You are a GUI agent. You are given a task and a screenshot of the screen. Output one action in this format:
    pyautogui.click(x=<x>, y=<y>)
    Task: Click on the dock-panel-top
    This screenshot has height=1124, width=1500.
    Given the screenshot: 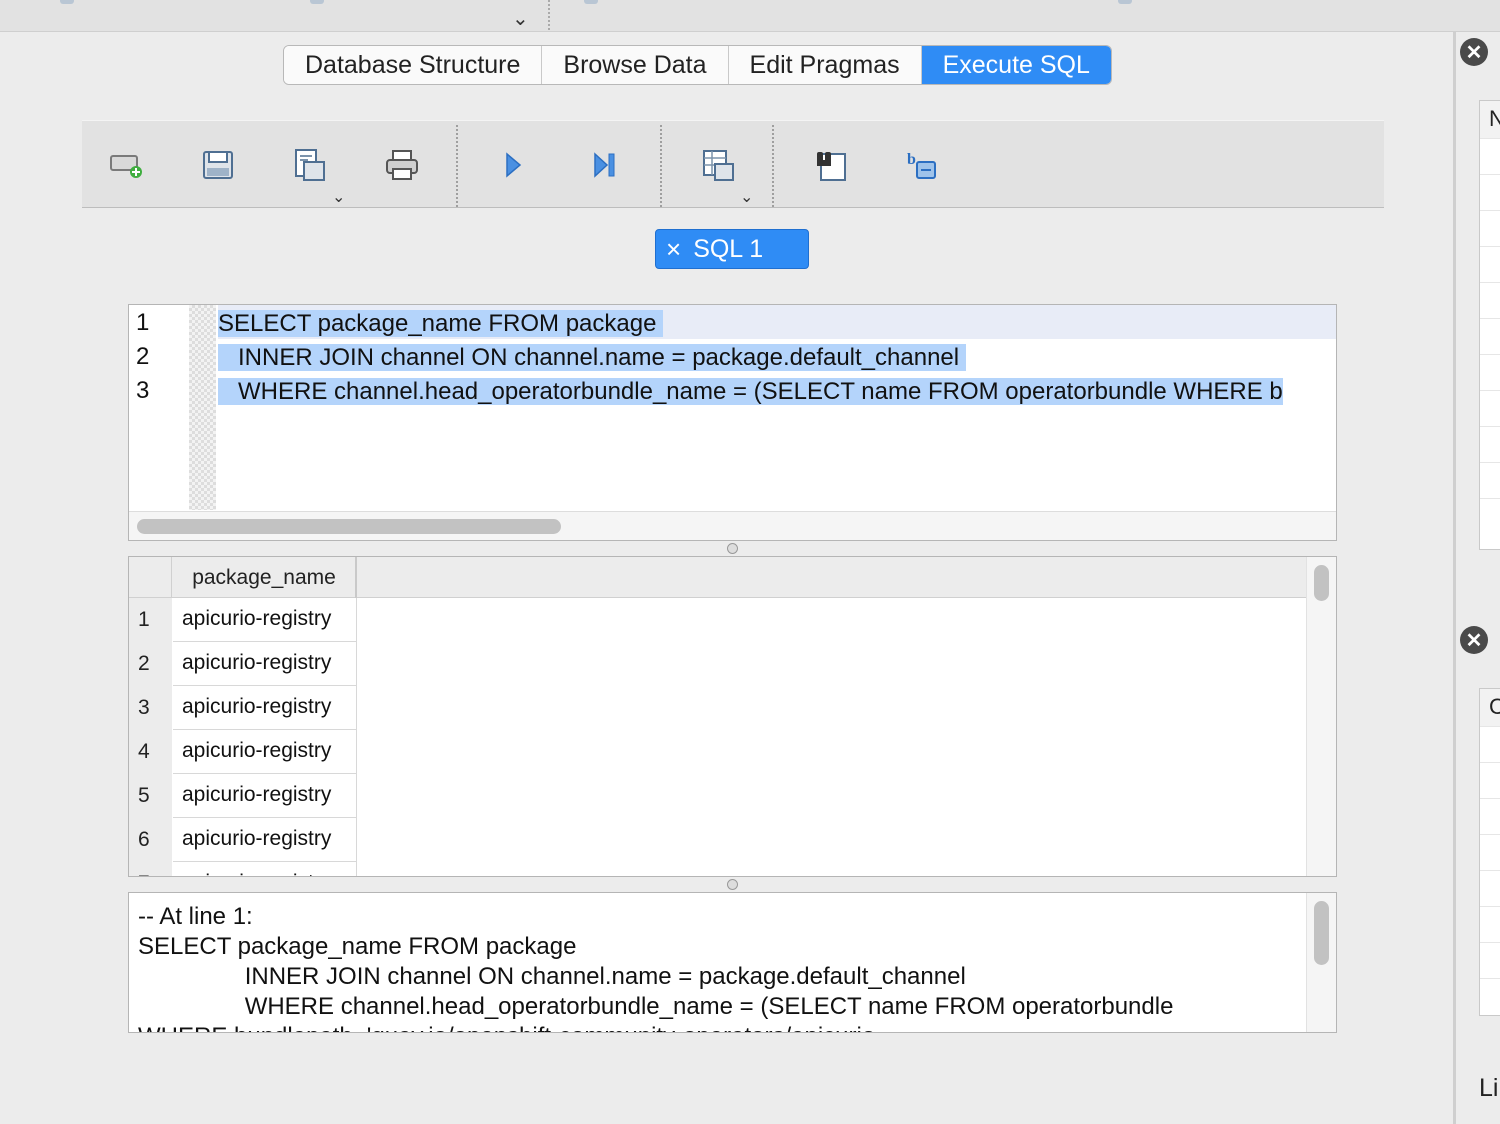 What is the action you would take?
    pyautogui.click(x=1489, y=325)
    